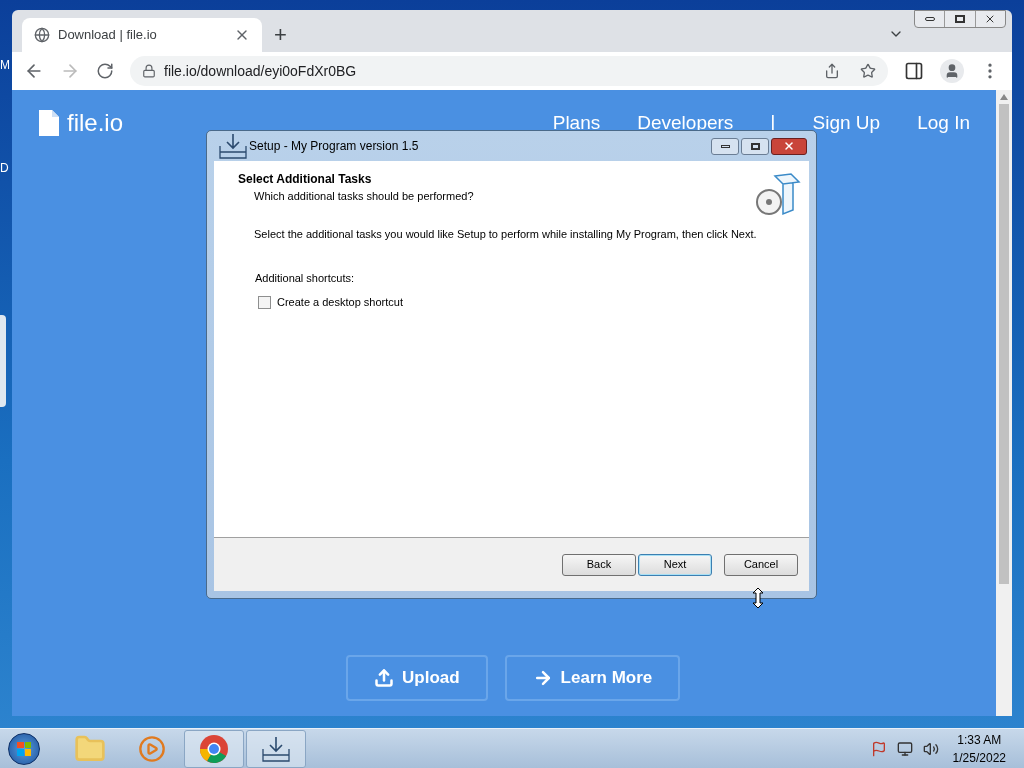  I want to click on network-icon, so click(904, 748).